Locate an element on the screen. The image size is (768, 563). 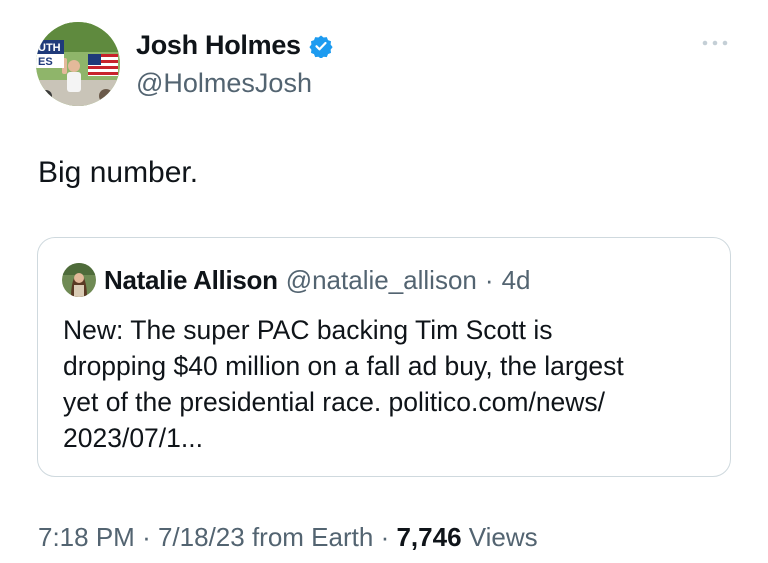
quoted-author-avatar is located at coordinates (79, 280).